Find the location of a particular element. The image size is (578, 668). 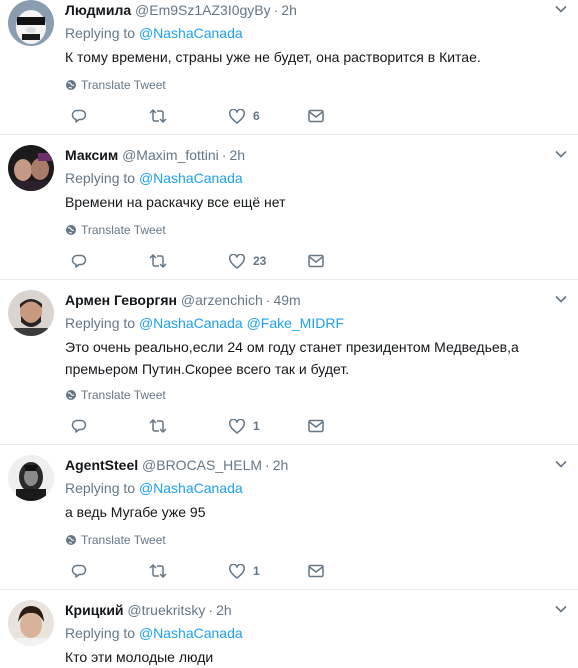

user-name: AgentSteel is located at coordinates (101, 465).